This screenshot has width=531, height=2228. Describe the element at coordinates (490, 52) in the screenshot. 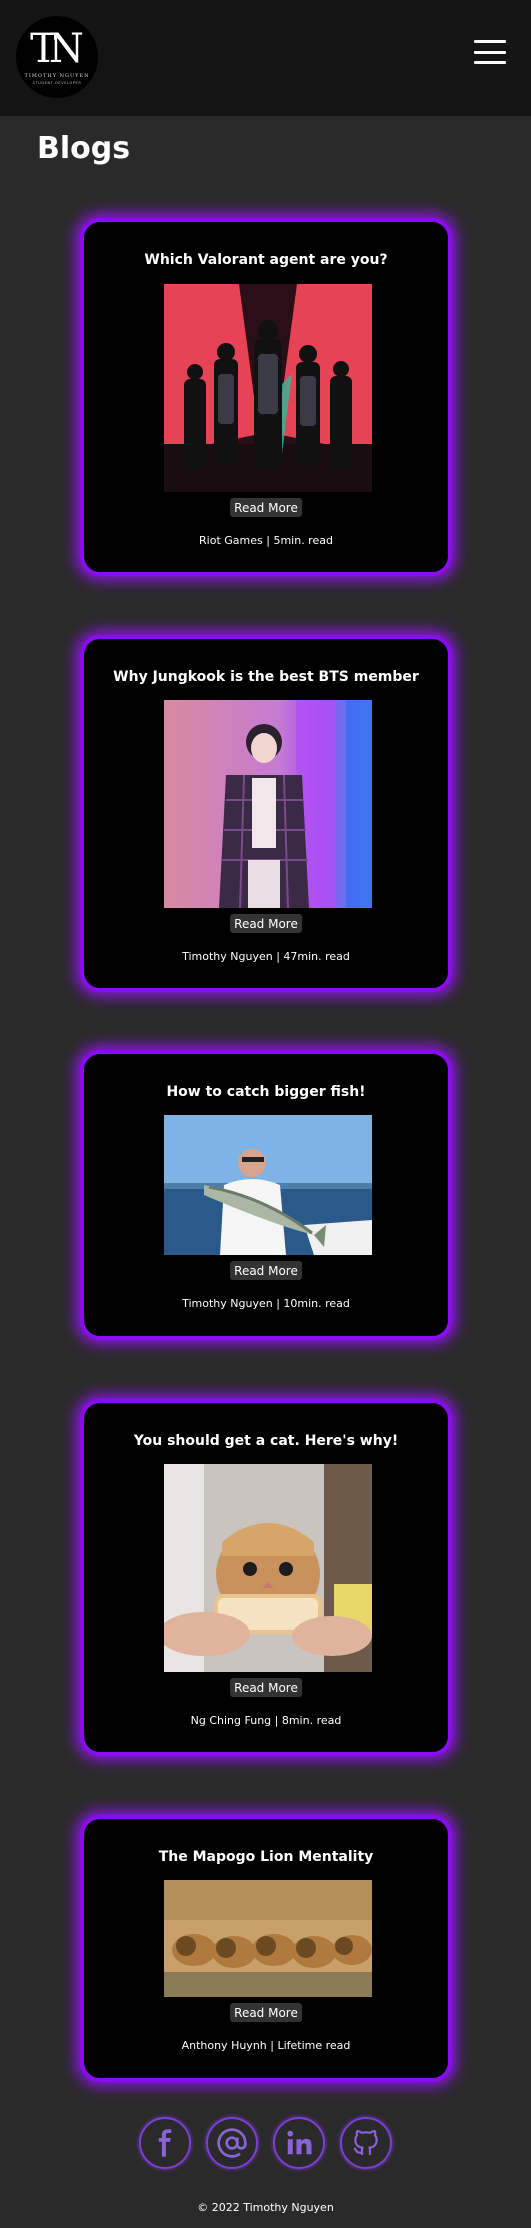

I see `hamburger-menu-icon` at that location.